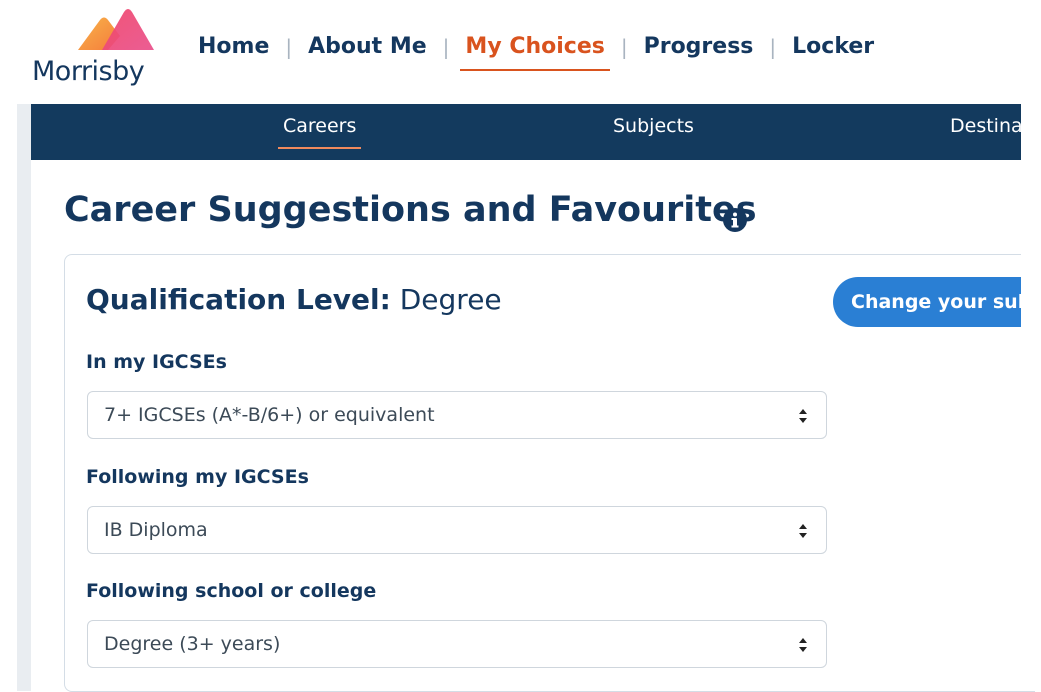  I want to click on qualification-level-heading: Qualification Level: Degree, so click(294, 299).